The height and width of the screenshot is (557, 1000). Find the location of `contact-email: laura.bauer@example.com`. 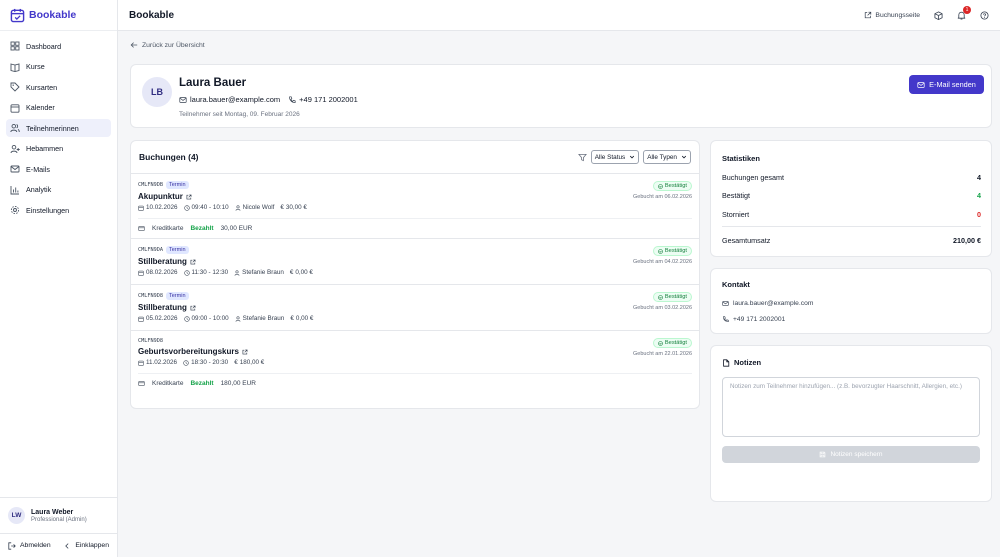

contact-email: laura.bauer@example.com is located at coordinates (767, 303).